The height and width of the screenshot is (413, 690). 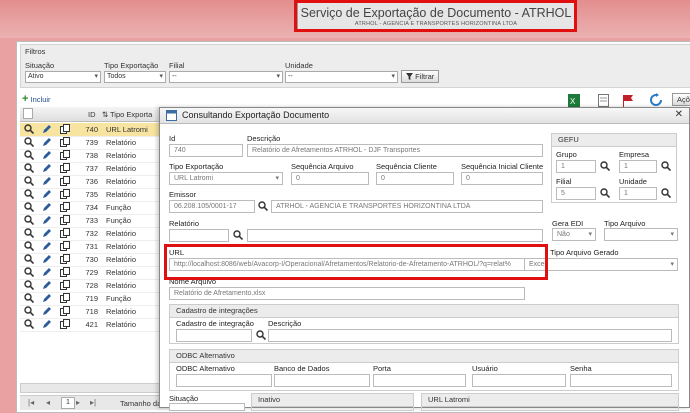 What do you see at coordinates (212, 206) in the screenshot?
I see `emissor-cnpj-field: 06.208.105/0001-17` at bounding box center [212, 206].